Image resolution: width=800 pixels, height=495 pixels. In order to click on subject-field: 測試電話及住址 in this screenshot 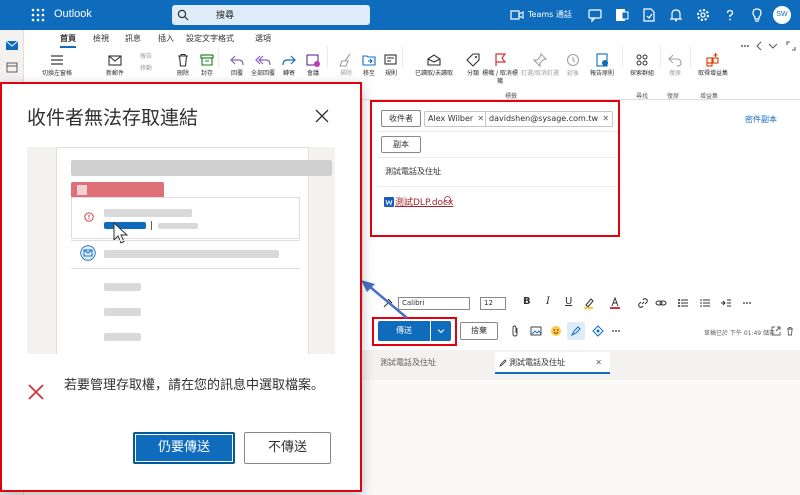, I will do `click(413, 171)`.